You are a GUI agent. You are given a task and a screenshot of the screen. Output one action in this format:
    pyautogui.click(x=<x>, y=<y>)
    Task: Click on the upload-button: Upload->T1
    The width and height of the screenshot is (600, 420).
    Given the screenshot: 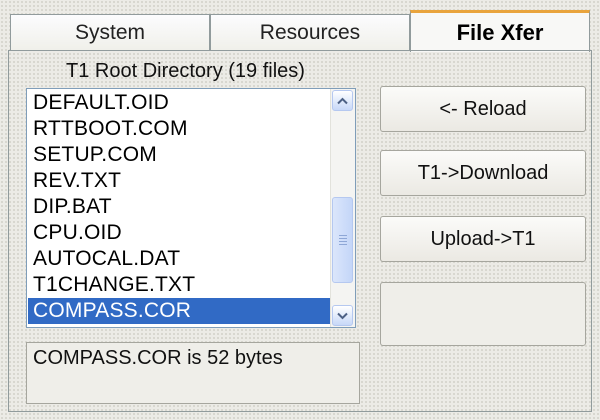 What is the action you would take?
    pyautogui.click(x=483, y=239)
    